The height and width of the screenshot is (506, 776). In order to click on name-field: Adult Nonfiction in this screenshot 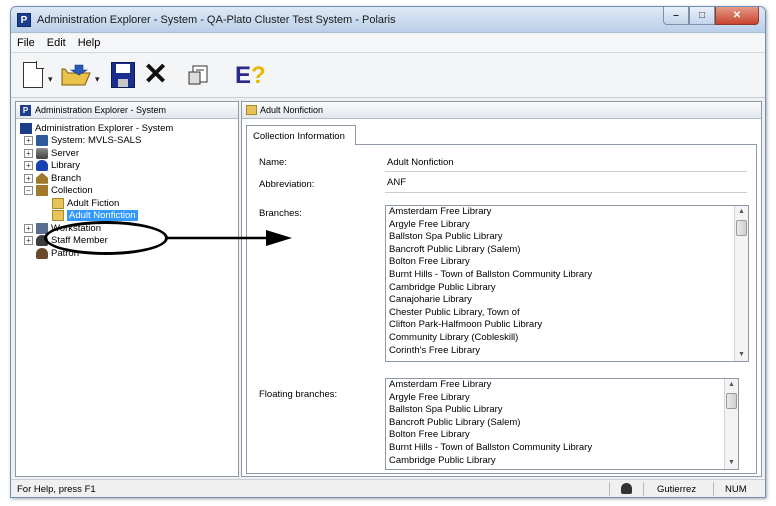, I will do `click(420, 162)`.